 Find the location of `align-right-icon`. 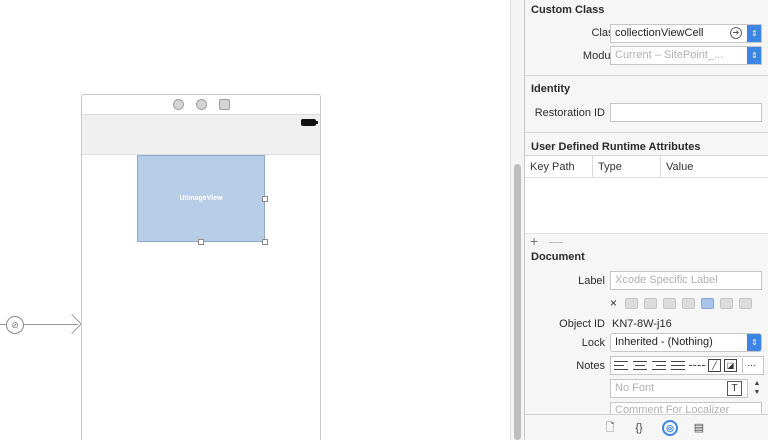

align-right-icon is located at coordinates (659, 365).